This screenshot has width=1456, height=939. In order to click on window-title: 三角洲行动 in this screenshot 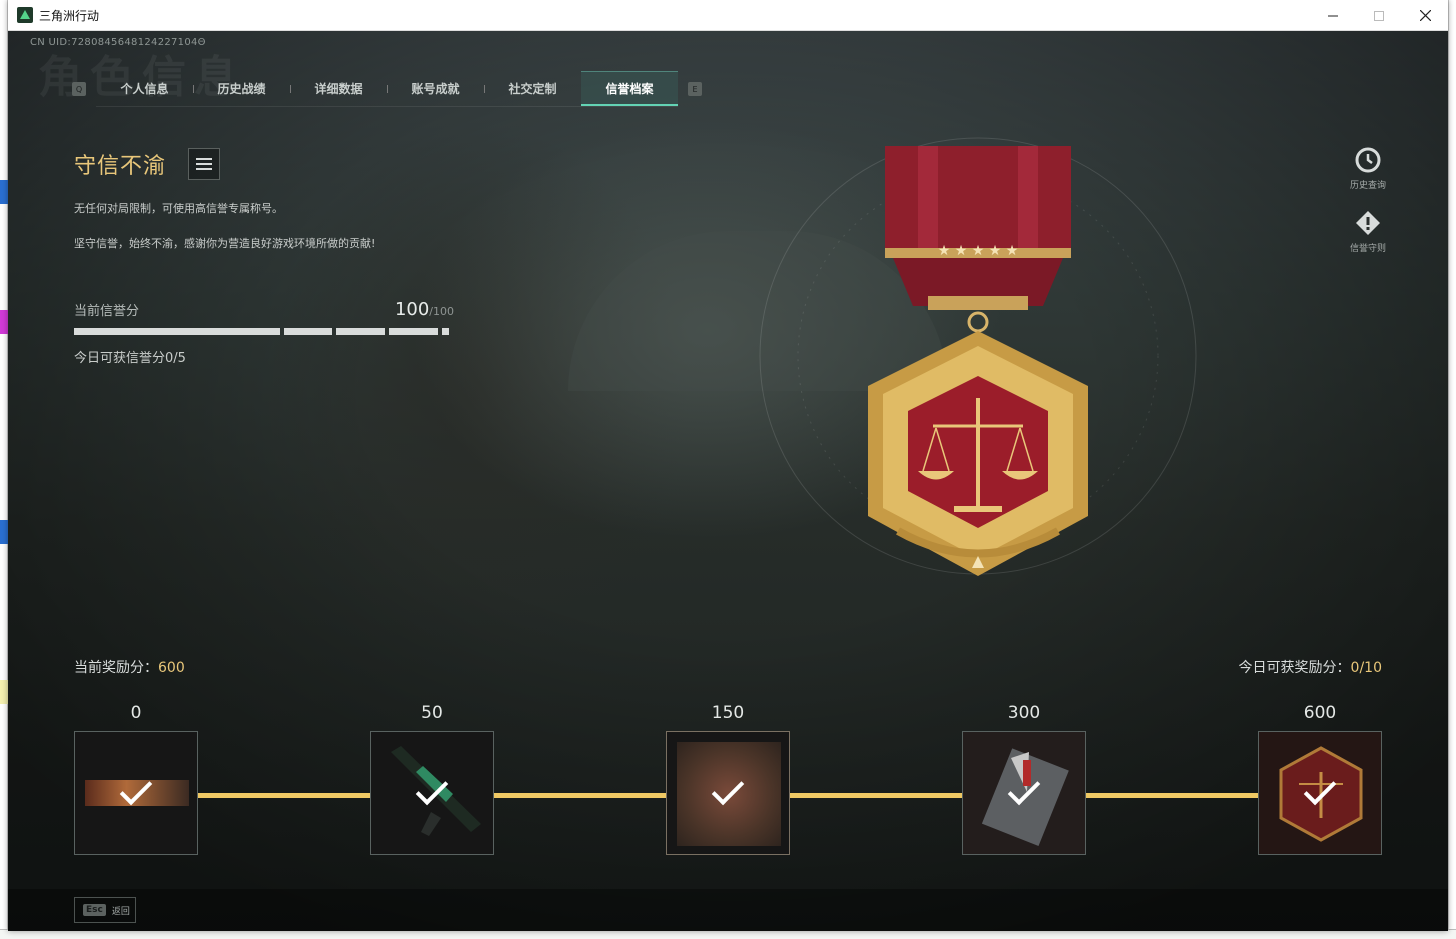, I will do `click(69, 15)`.